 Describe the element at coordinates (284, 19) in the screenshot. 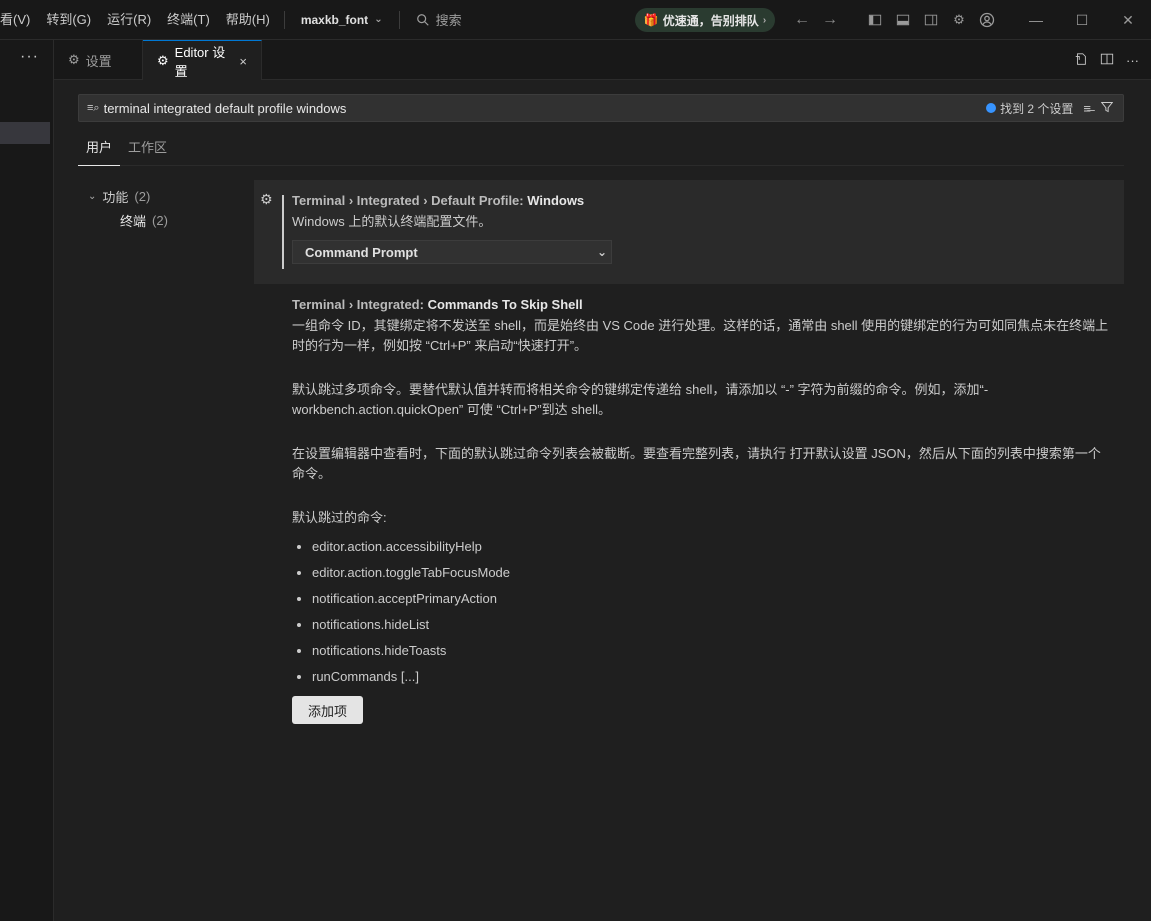

I see `menu-divider` at that location.